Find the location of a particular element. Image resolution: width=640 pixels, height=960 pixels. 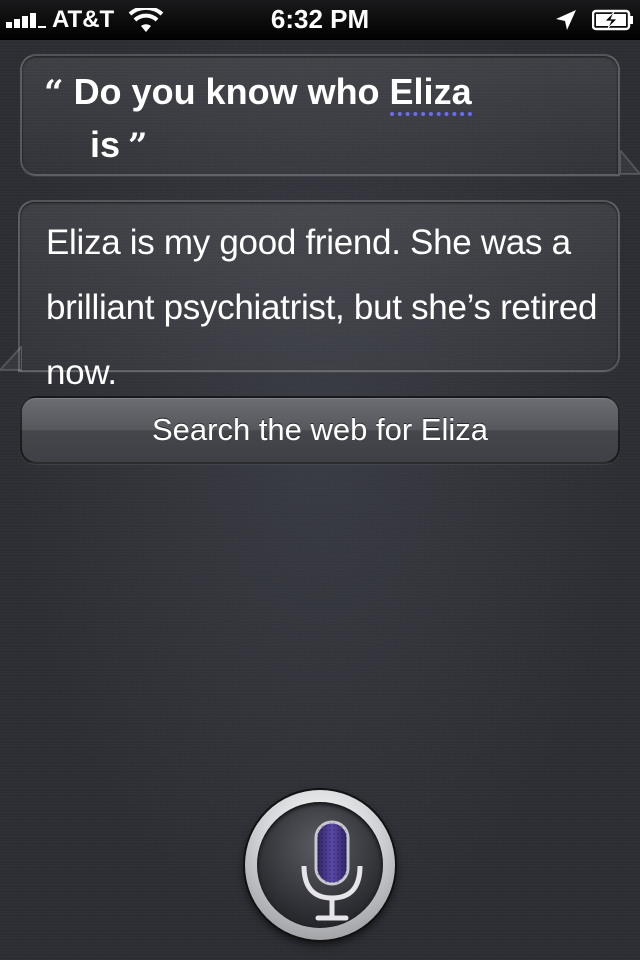

siri-bubble-tail is located at coordinates (11, 358).